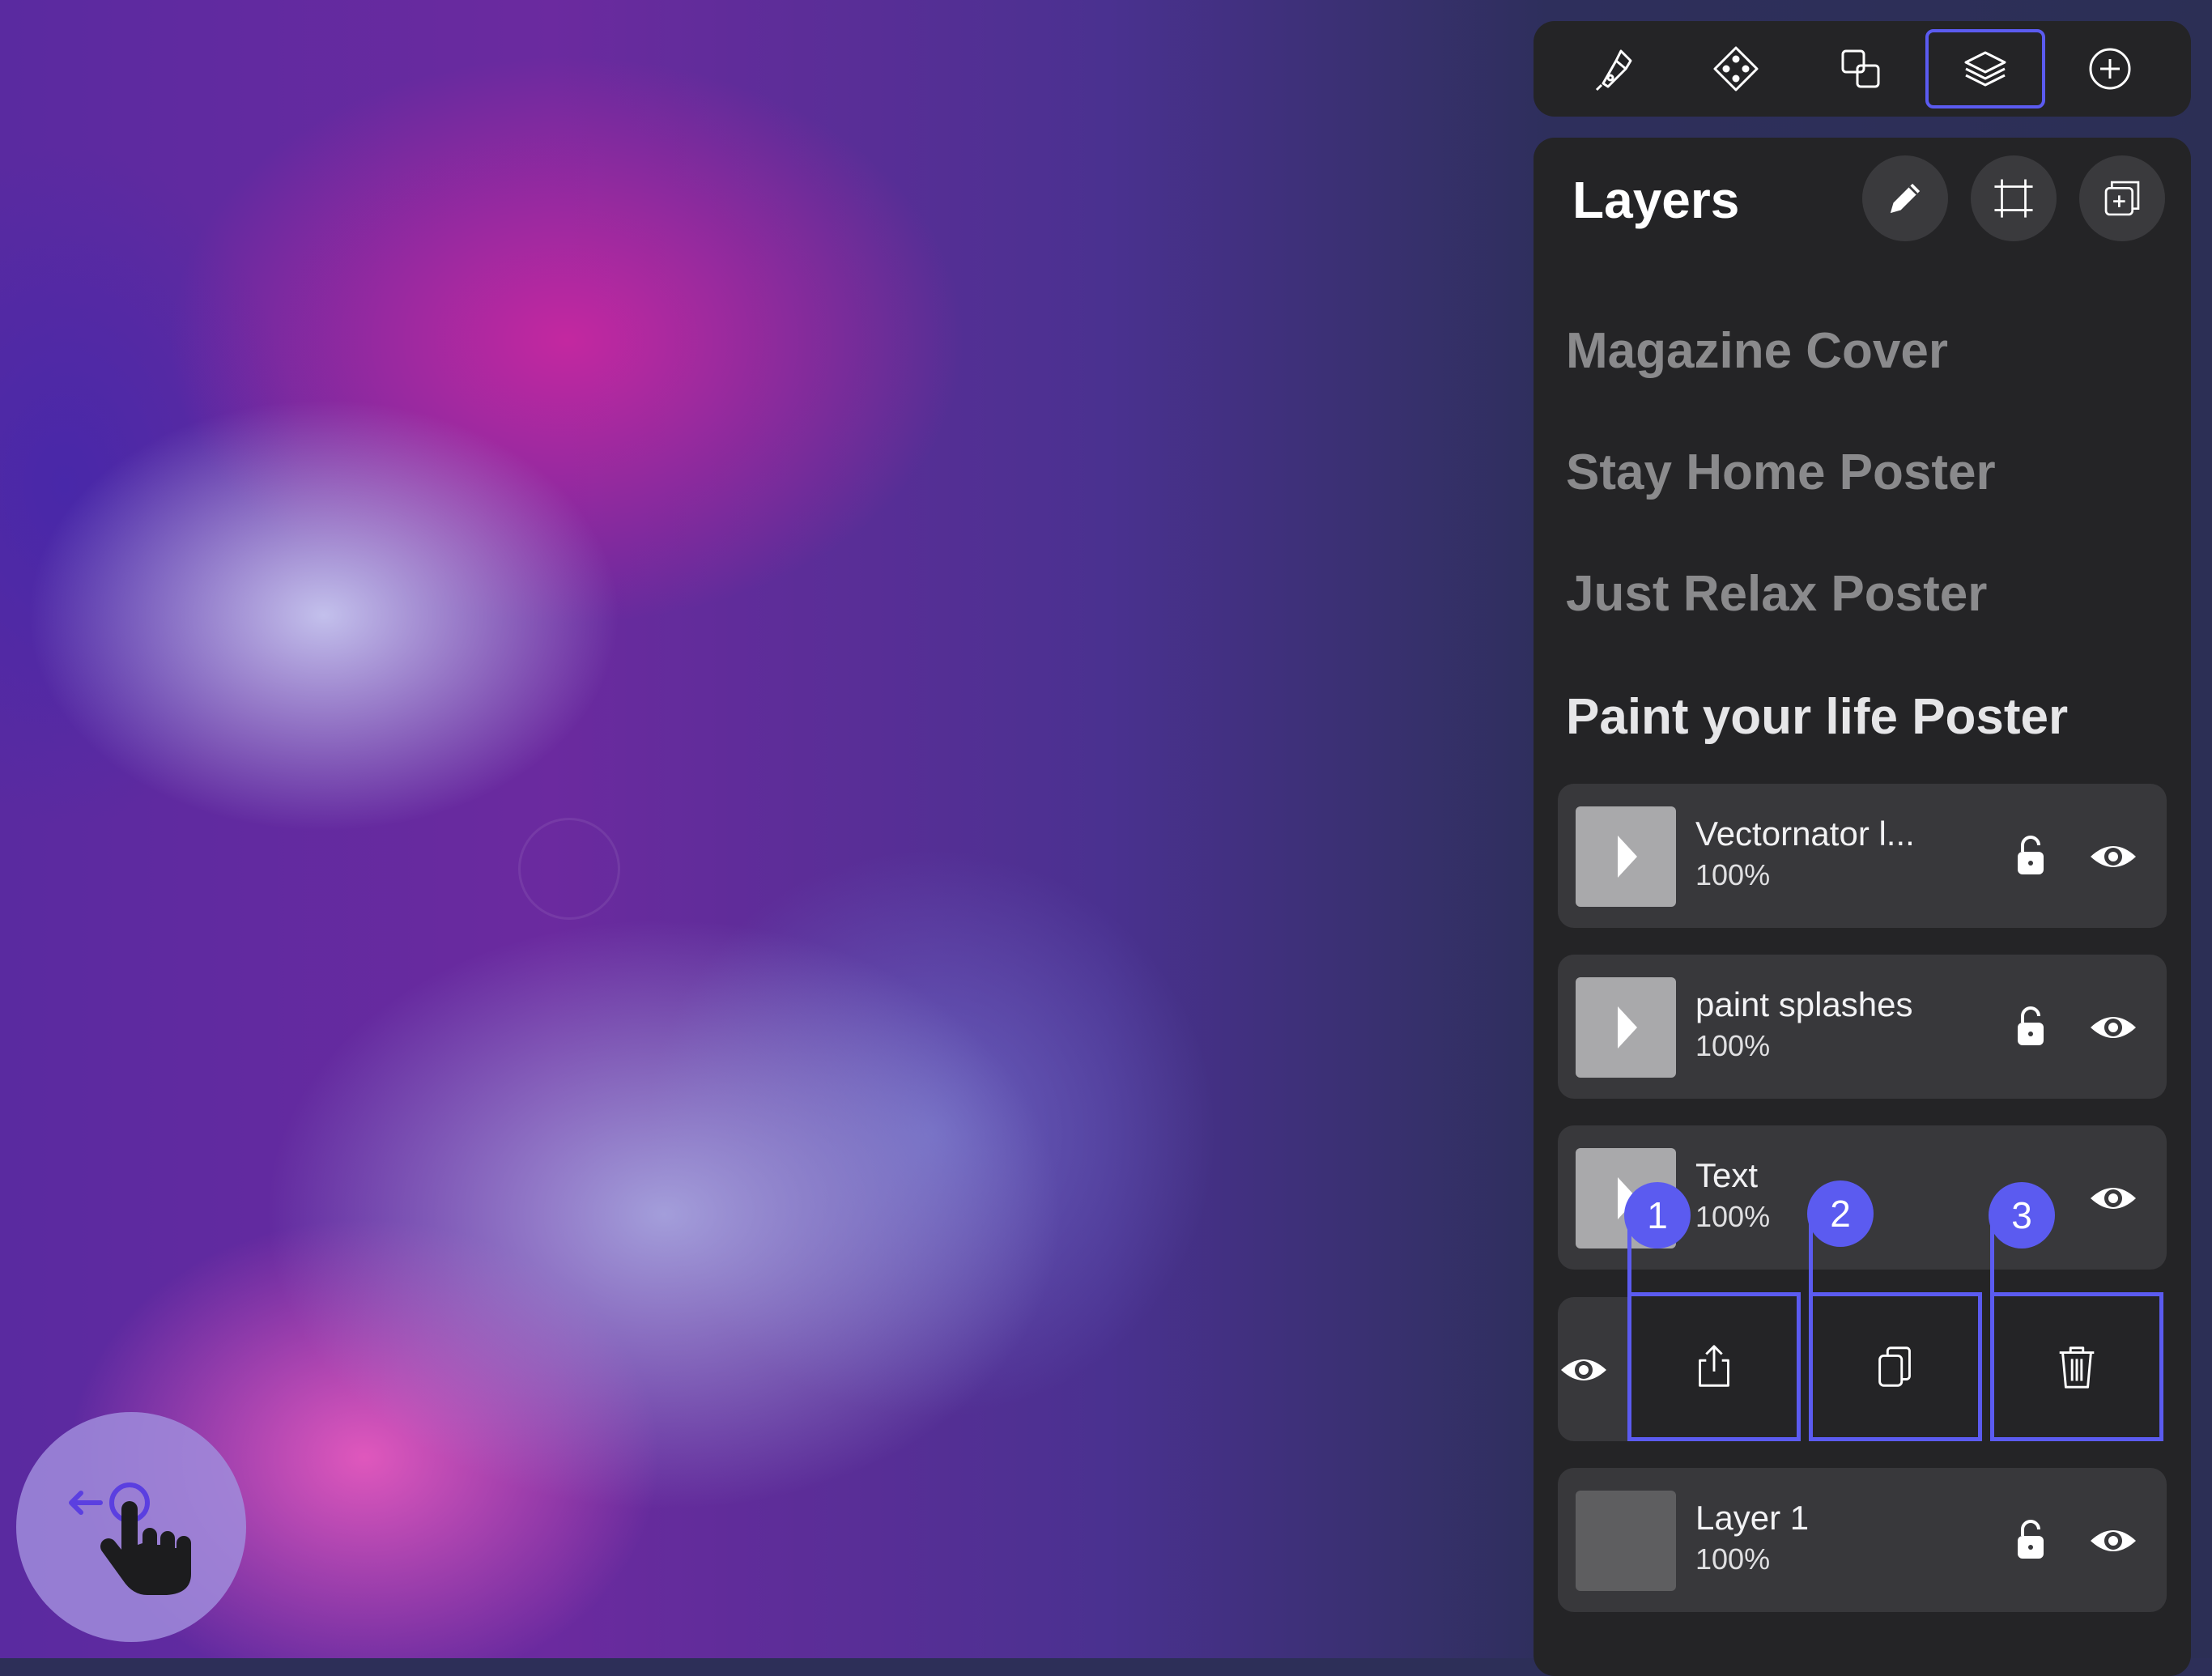 This screenshot has height=1676, width=2212. I want to click on layer-name: paint splashes, so click(1804, 1004).